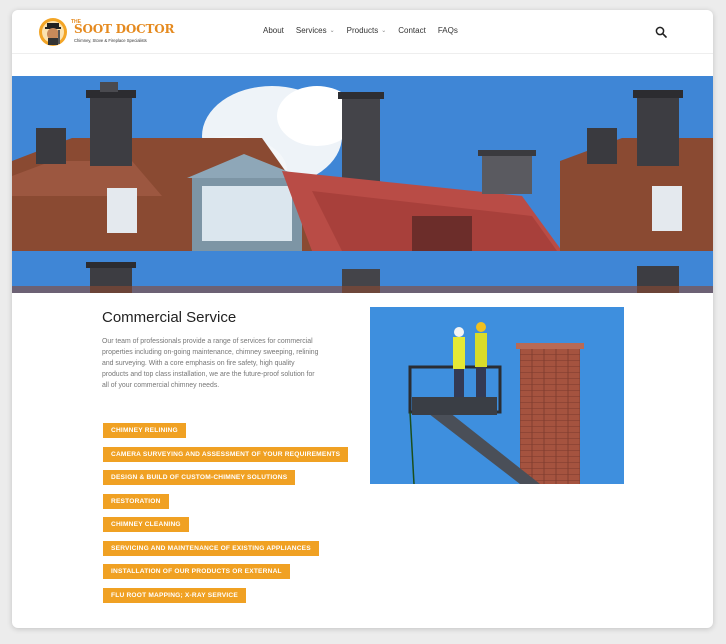  I want to click on service-tag-chimney-relining: CHIMNEY RELINING, so click(144, 430).